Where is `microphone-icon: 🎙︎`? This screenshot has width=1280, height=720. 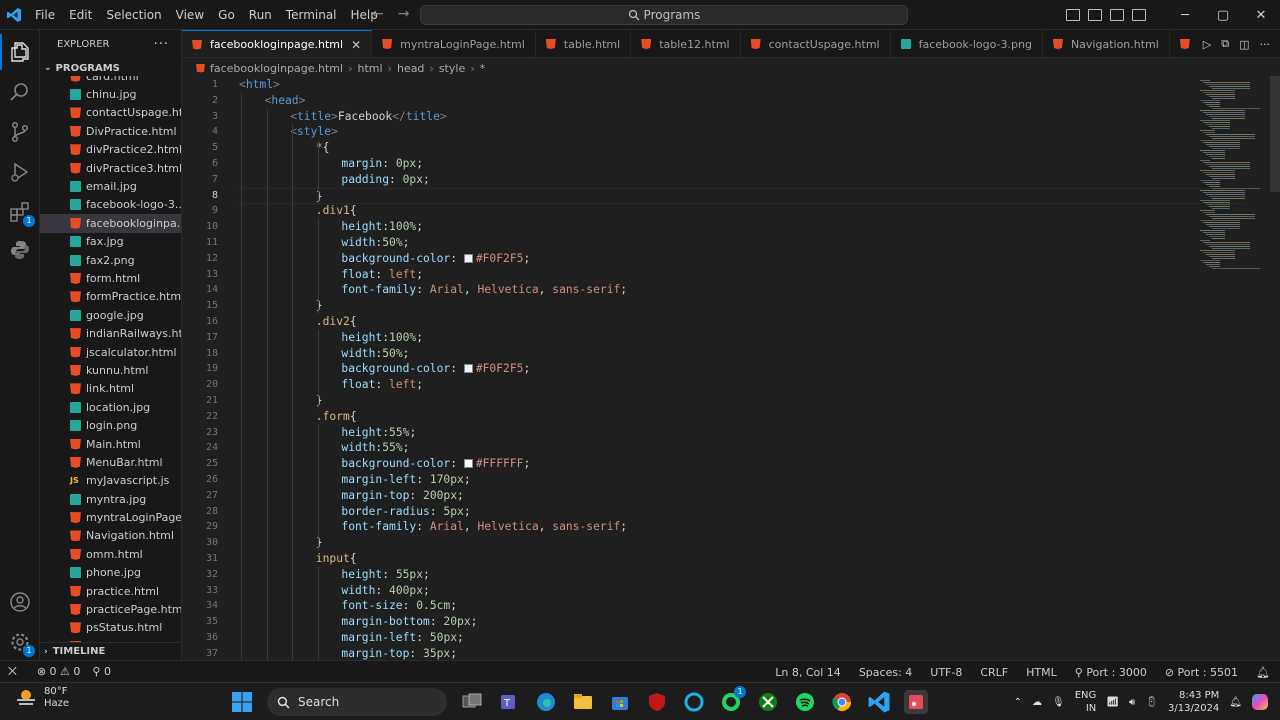 microphone-icon: 🎙︎ is located at coordinates (1058, 702).